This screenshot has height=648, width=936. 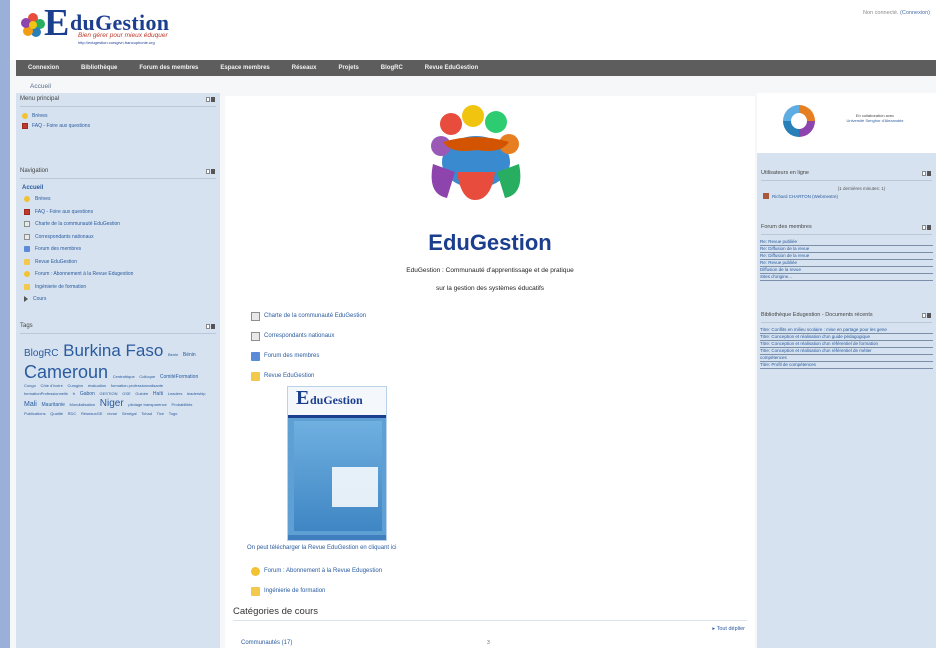 I want to click on tag-link: Haïti, so click(x=158, y=394).